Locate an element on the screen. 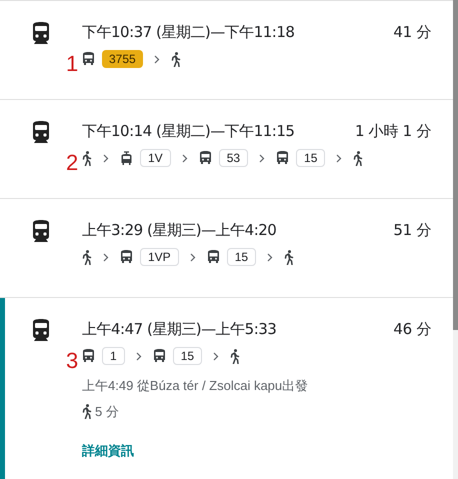 The width and height of the screenshot is (458, 479). scrollbar-thumb is located at coordinates (455, 165).